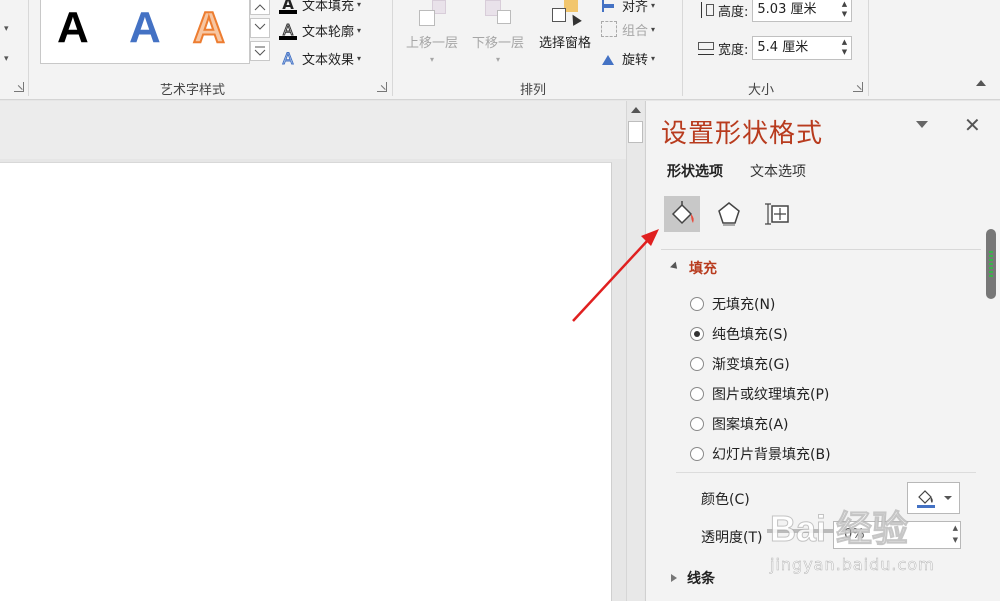 The height and width of the screenshot is (601, 1000). I want to click on dialog-launcher-size, so click(858, 87).